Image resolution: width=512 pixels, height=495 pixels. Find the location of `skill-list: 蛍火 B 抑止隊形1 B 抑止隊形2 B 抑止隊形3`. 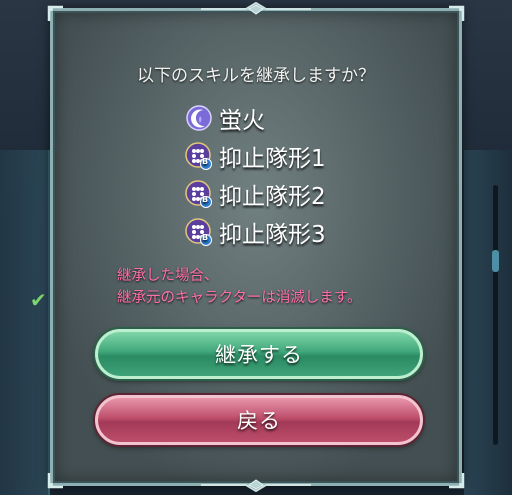

skill-list: 蛍火 B 抑止隊形1 B 抑止隊形2 B 抑止隊形3 is located at coordinates (255, 175).